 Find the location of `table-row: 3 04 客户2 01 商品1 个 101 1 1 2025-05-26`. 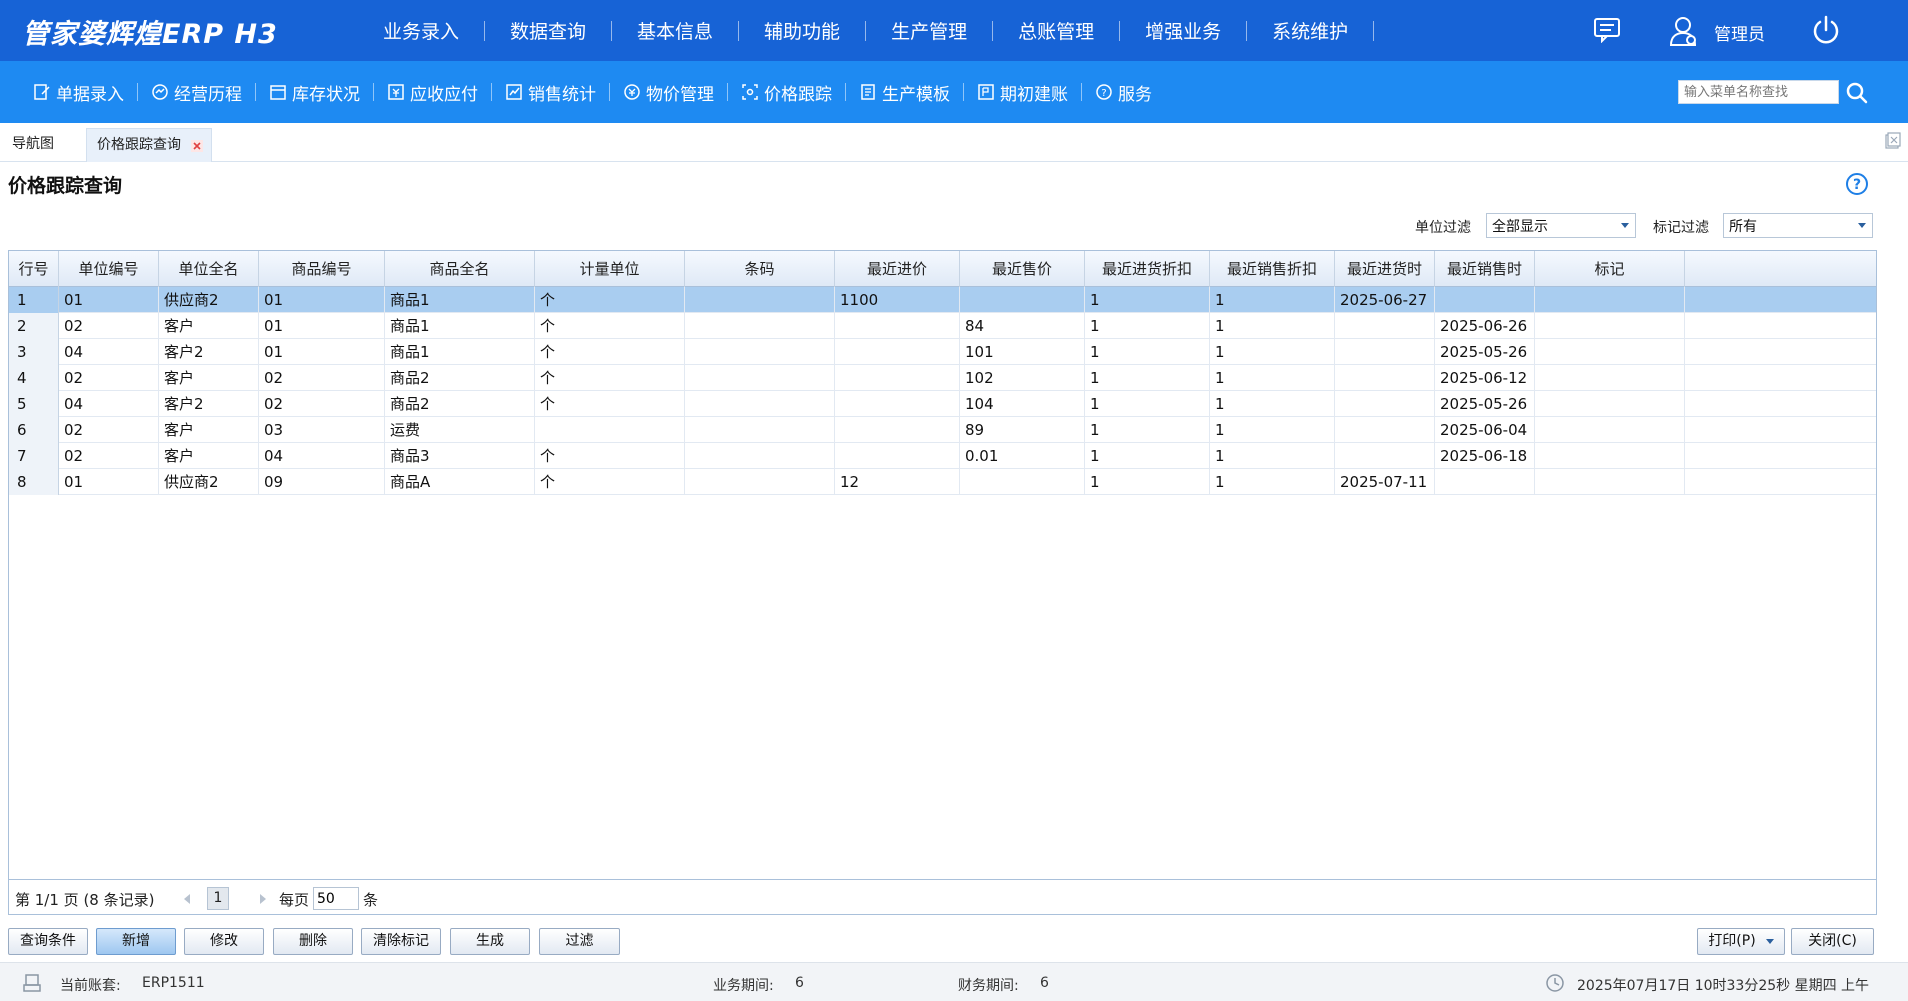

table-row: 3 04 客户2 01 商品1 个 101 1 1 2025-05-26 is located at coordinates (942, 352).